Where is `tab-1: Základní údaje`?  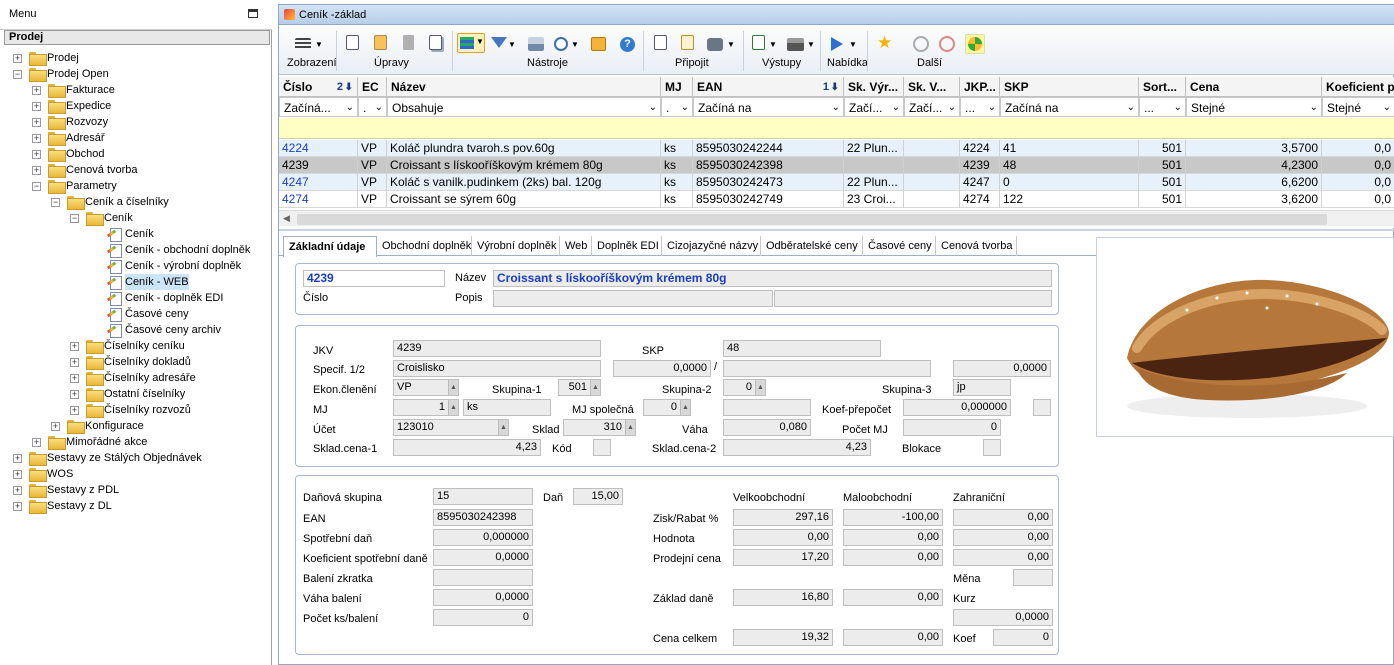
tab-1: Základní údaje is located at coordinates (330, 246).